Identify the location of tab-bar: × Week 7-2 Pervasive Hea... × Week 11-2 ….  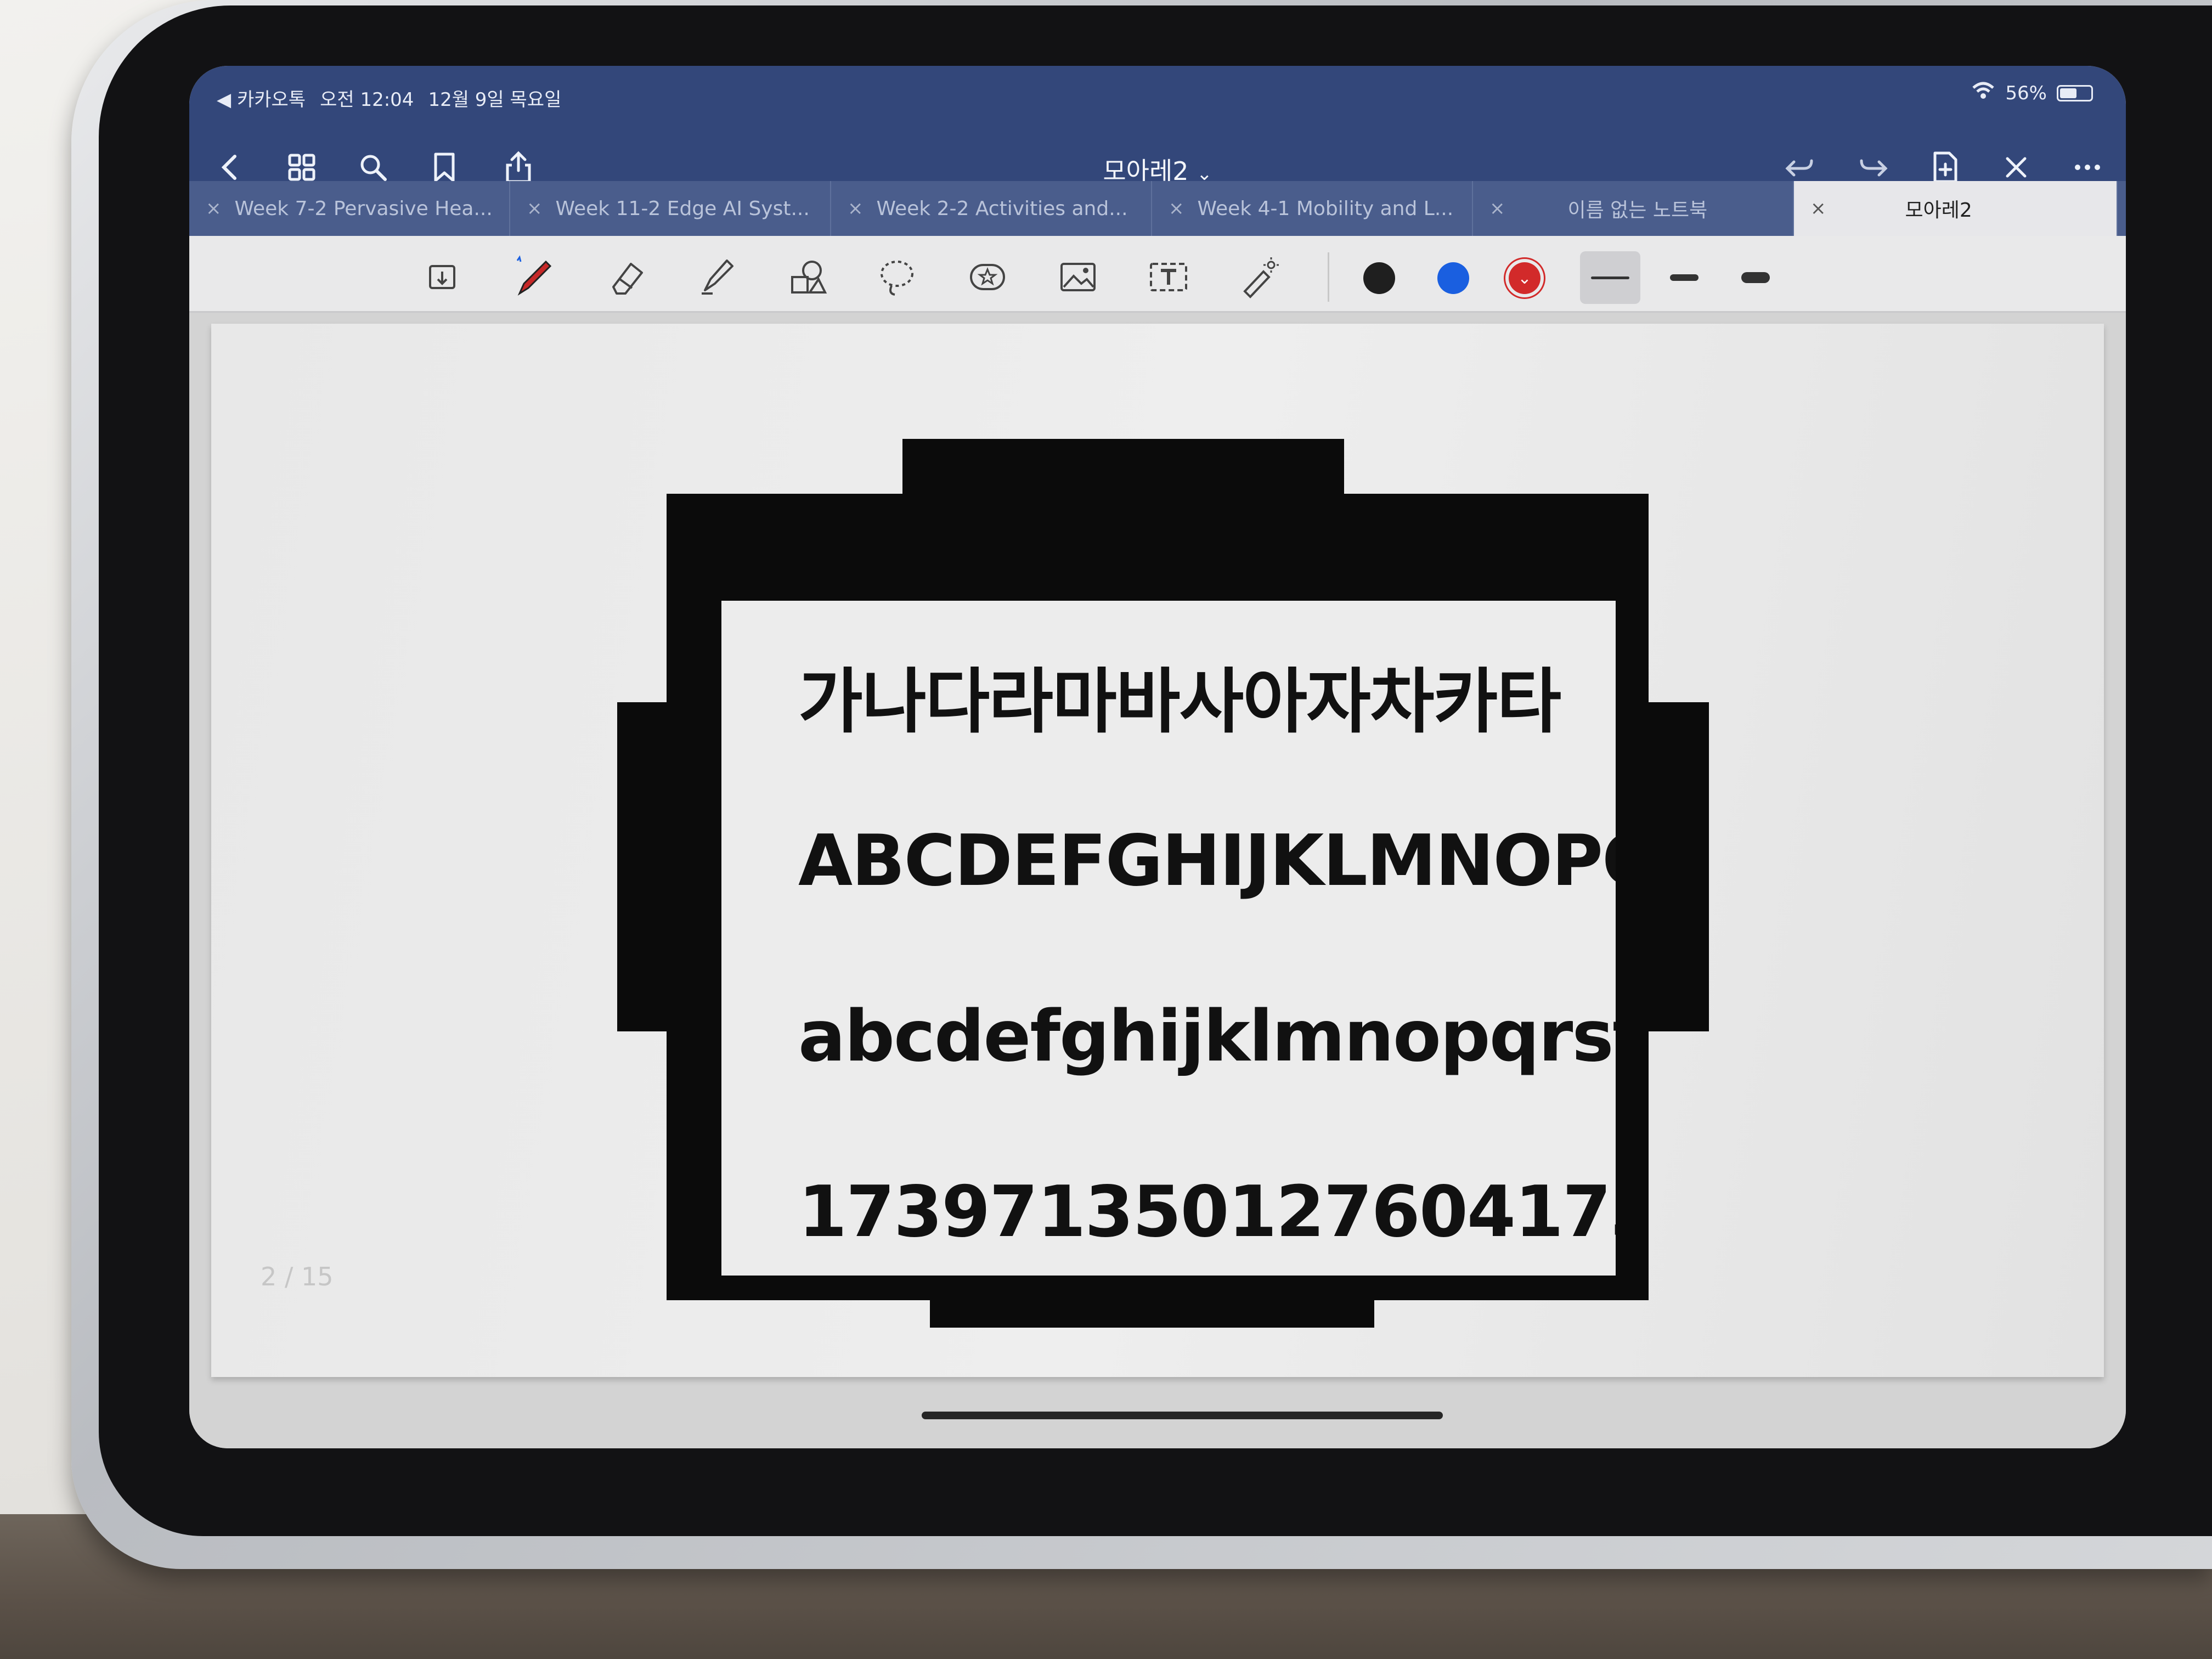
(1157, 208).